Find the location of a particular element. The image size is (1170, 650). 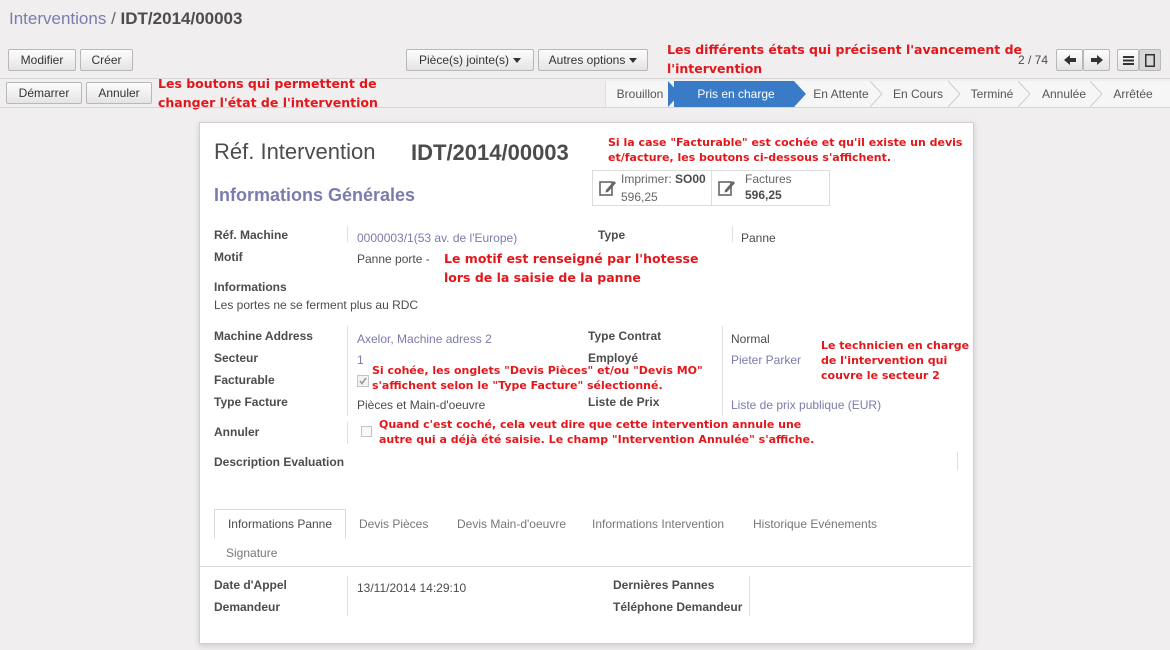

active-stage-arrow is located at coordinates (800, 94).